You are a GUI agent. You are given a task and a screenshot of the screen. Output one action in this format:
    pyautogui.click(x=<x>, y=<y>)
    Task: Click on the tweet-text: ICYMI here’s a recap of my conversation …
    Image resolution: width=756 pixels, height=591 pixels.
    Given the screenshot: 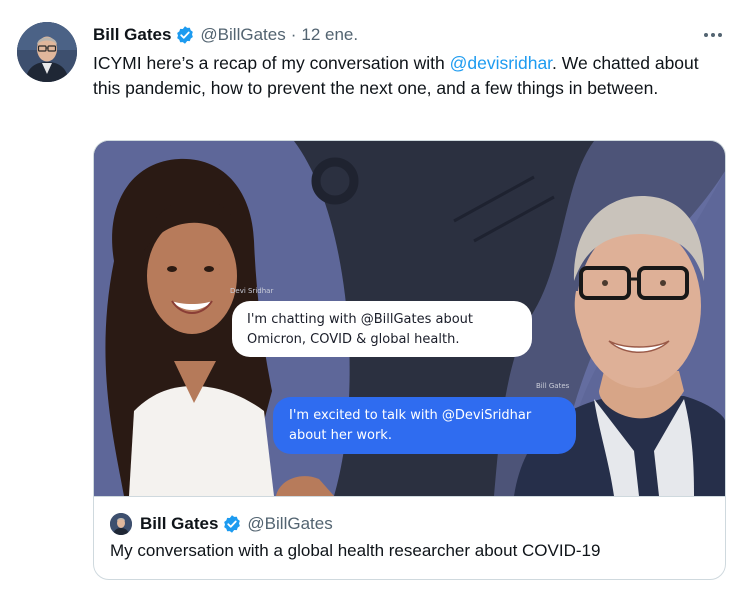 What is the action you would take?
    pyautogui.click(x=408, y=75)
    